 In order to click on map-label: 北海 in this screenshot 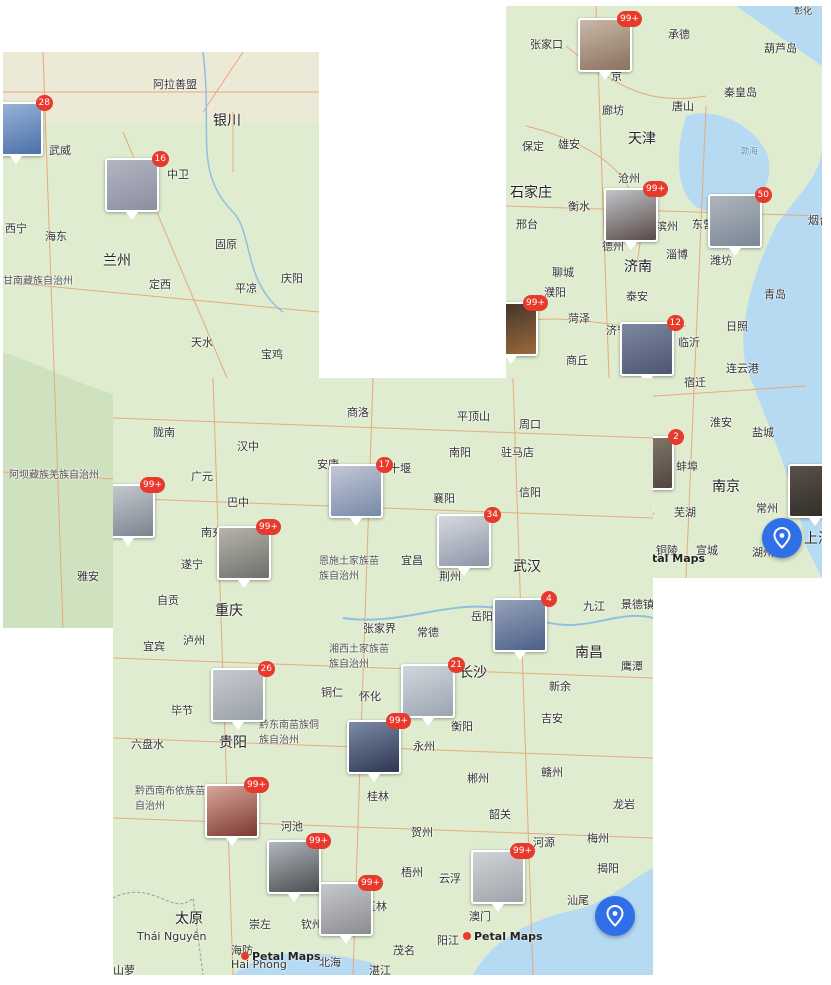, I will do `click(330, 962)`.